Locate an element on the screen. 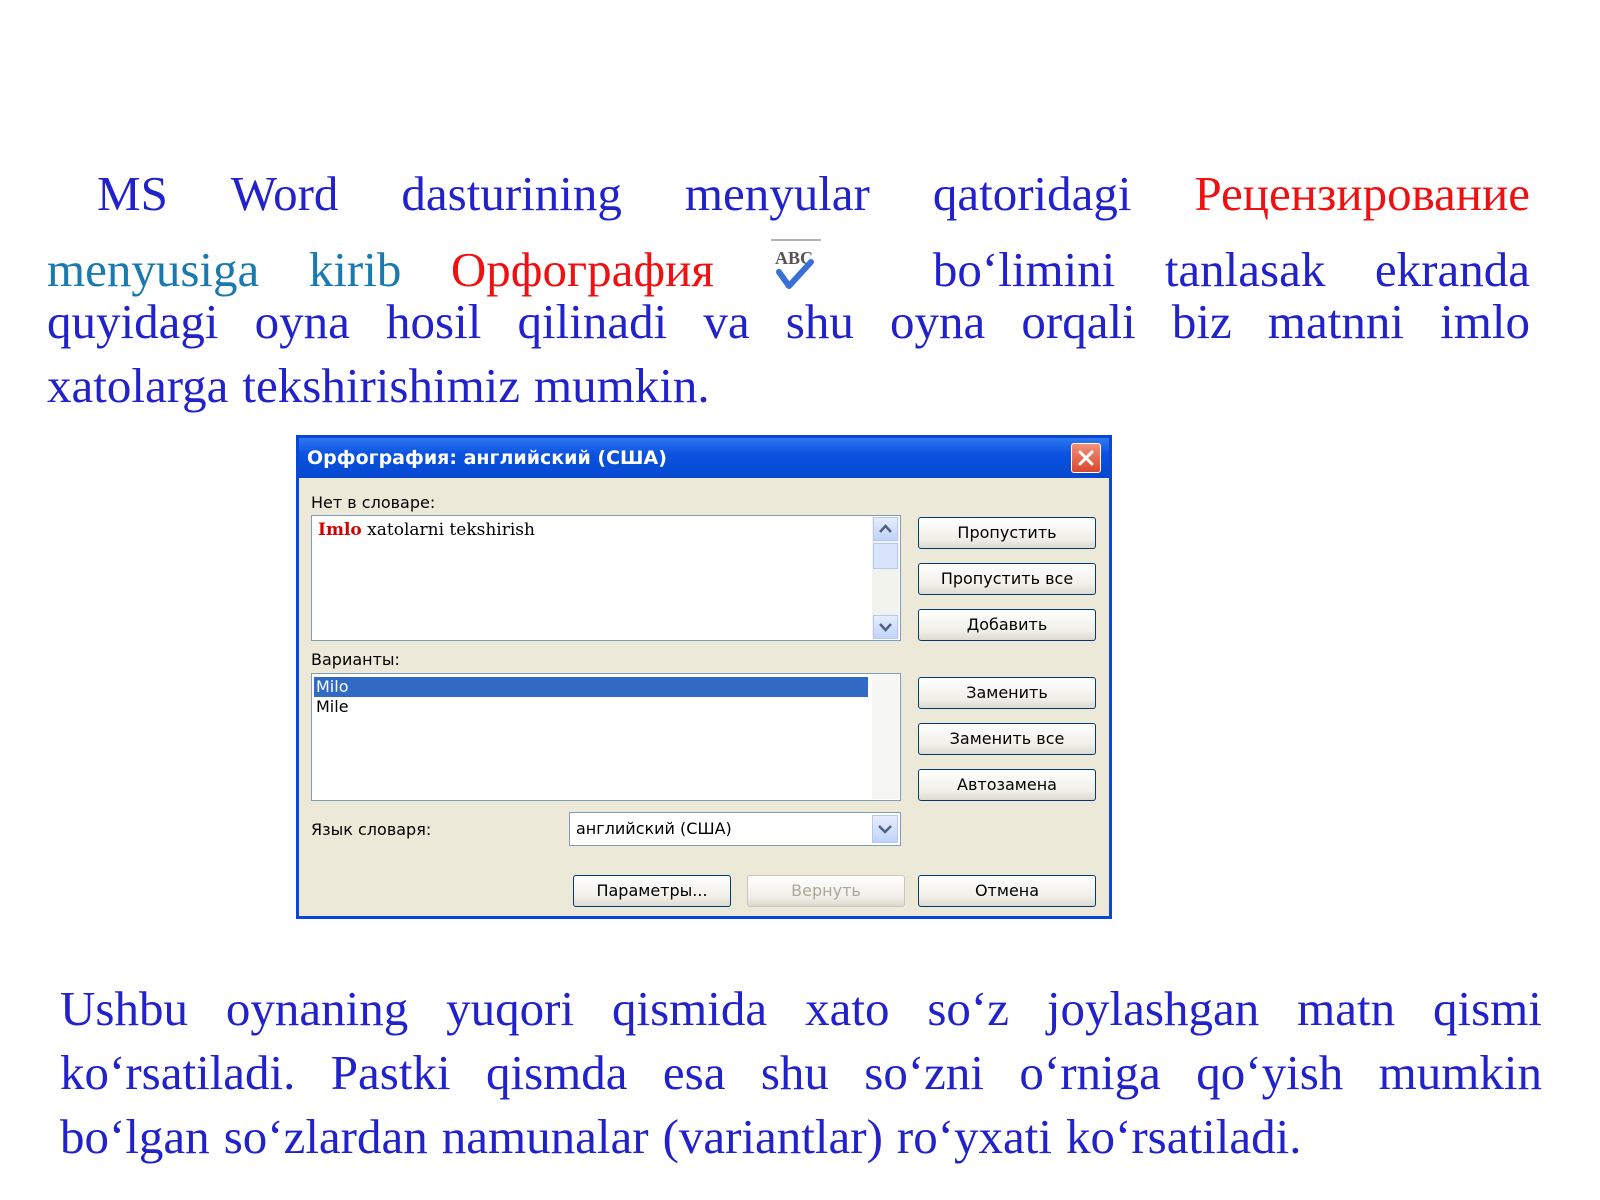 The image size is (1600, 1200). scroll-thumb is located at coordinates (885, 556).